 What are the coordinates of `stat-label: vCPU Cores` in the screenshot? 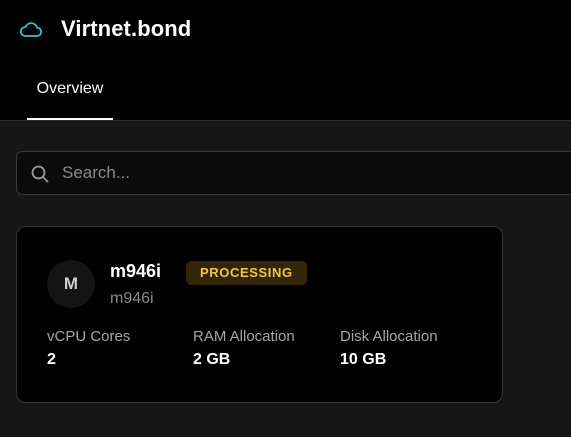 It's located at (89, 336).